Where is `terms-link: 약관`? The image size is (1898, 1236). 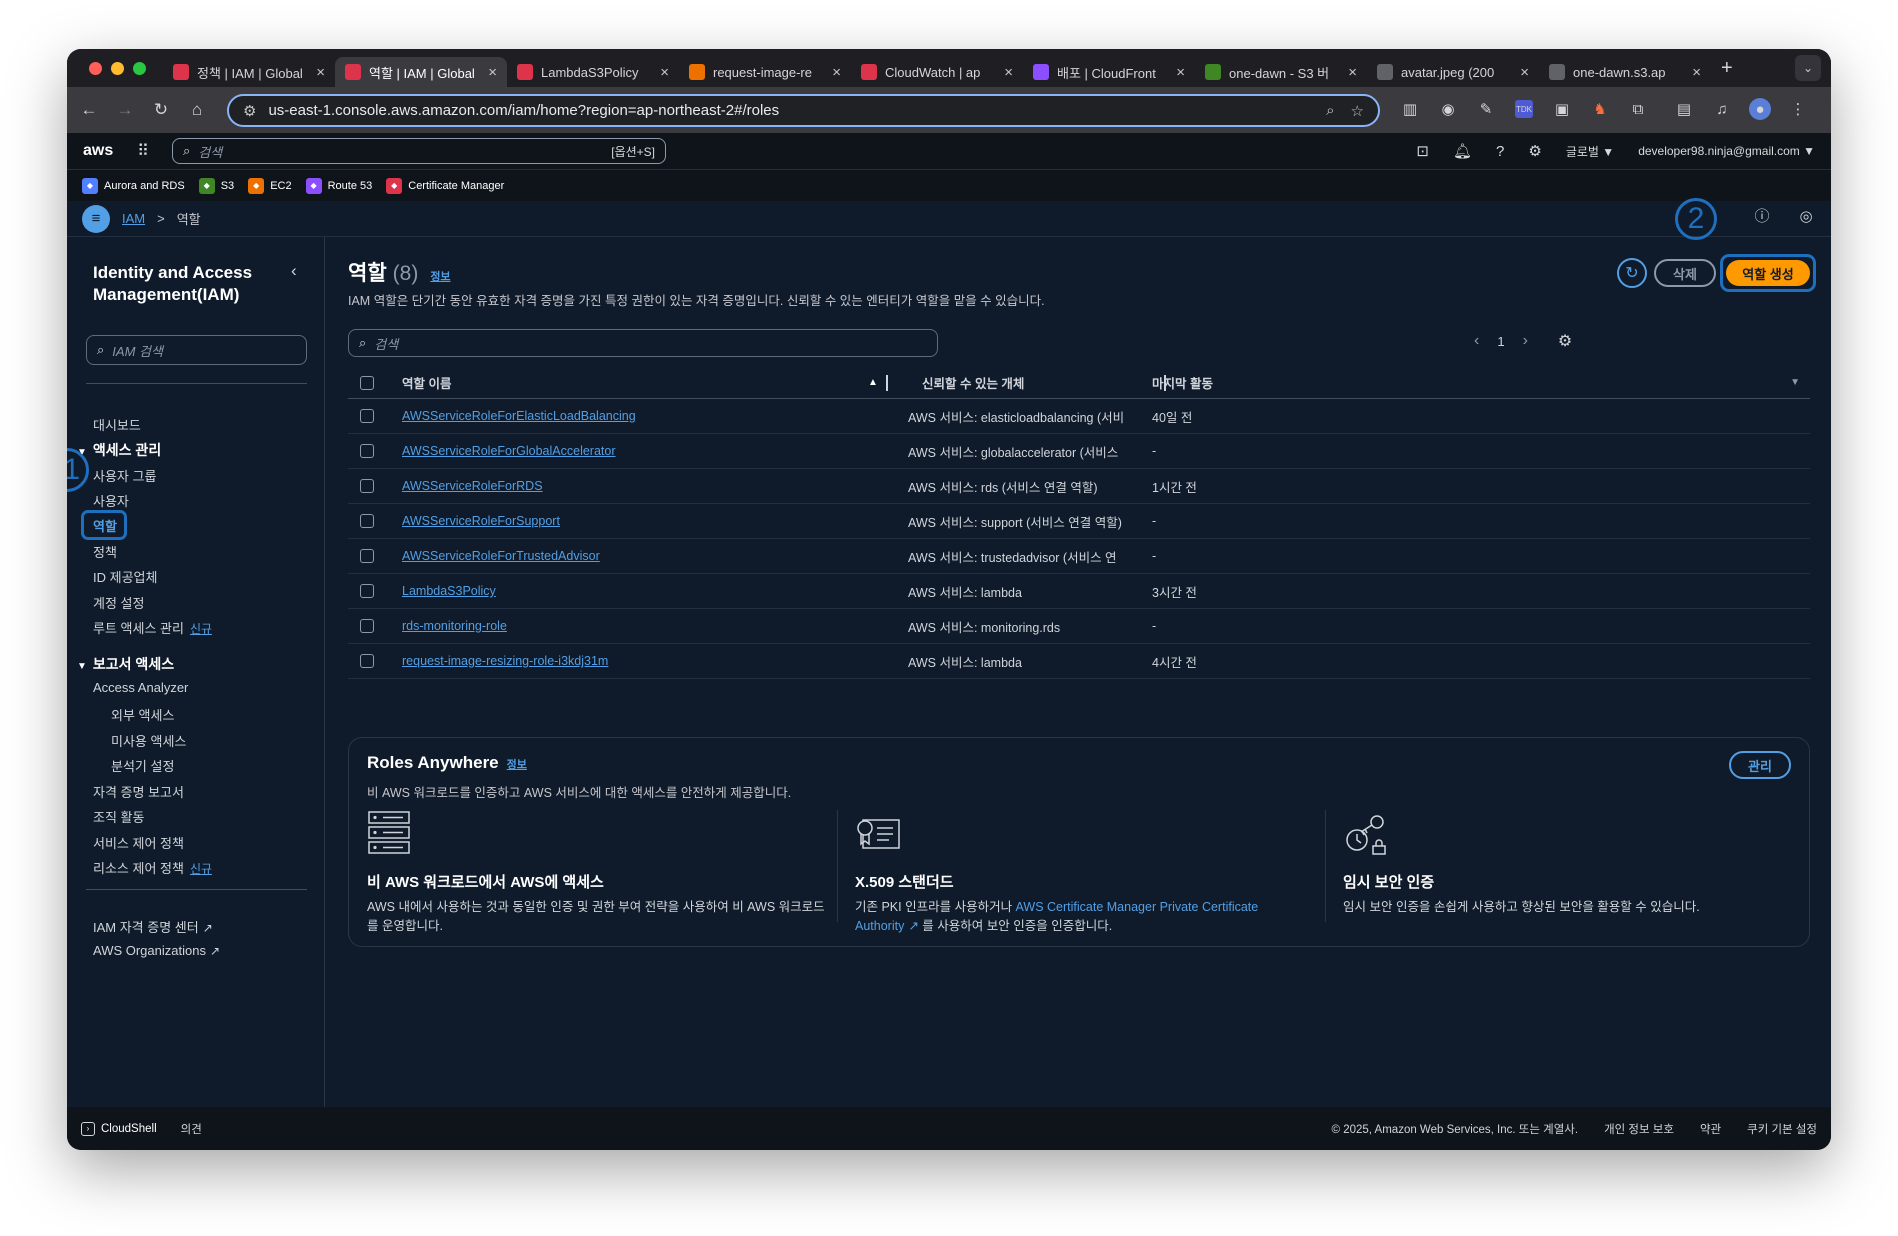 terms-link: 약관 is located at coordinates (1710, 1129).